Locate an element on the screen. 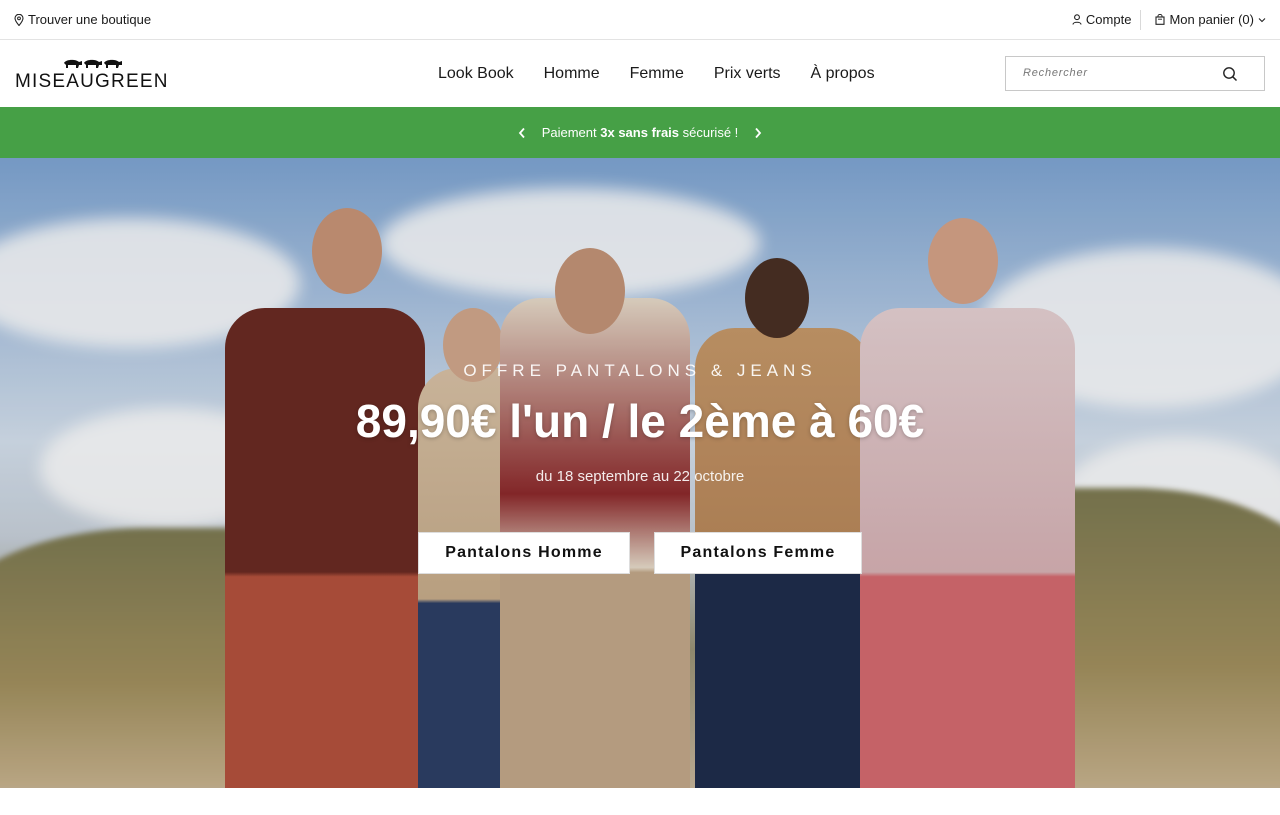 The image size is (1280, 815). search-input is located at coordinates (1118, 73).